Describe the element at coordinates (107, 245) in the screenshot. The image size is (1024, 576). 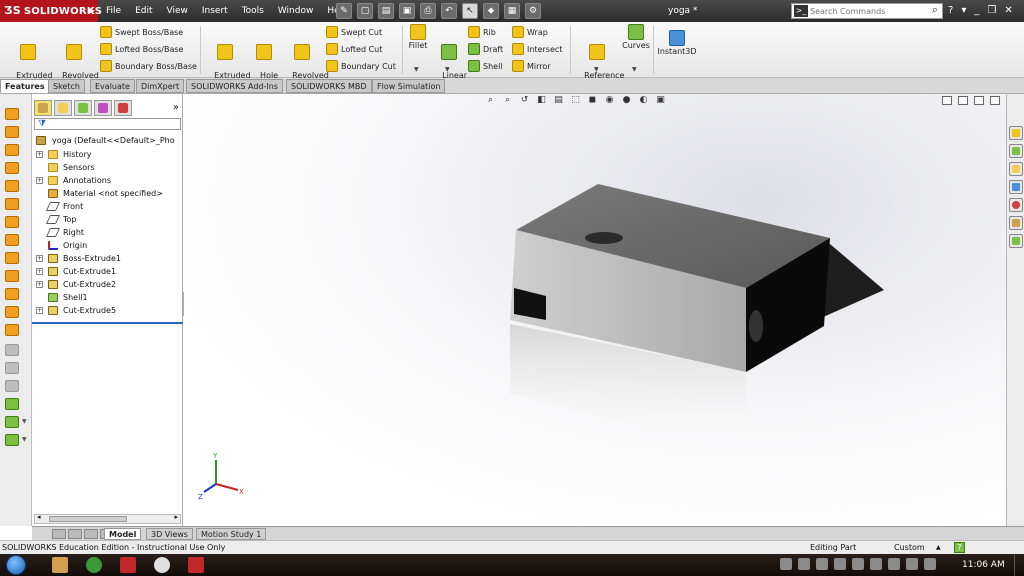
I see `tree-item: Origin` at that location.